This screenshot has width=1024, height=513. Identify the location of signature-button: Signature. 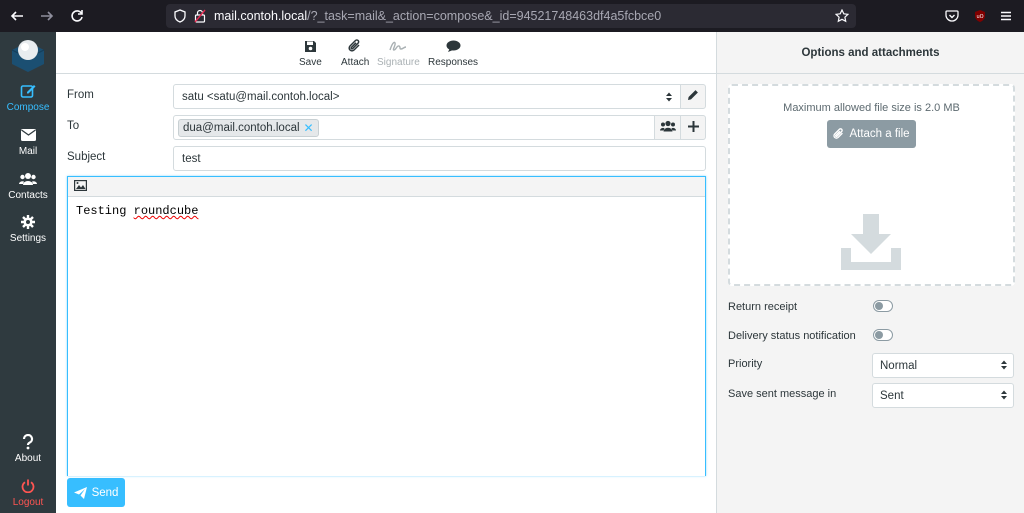
(398, 52).